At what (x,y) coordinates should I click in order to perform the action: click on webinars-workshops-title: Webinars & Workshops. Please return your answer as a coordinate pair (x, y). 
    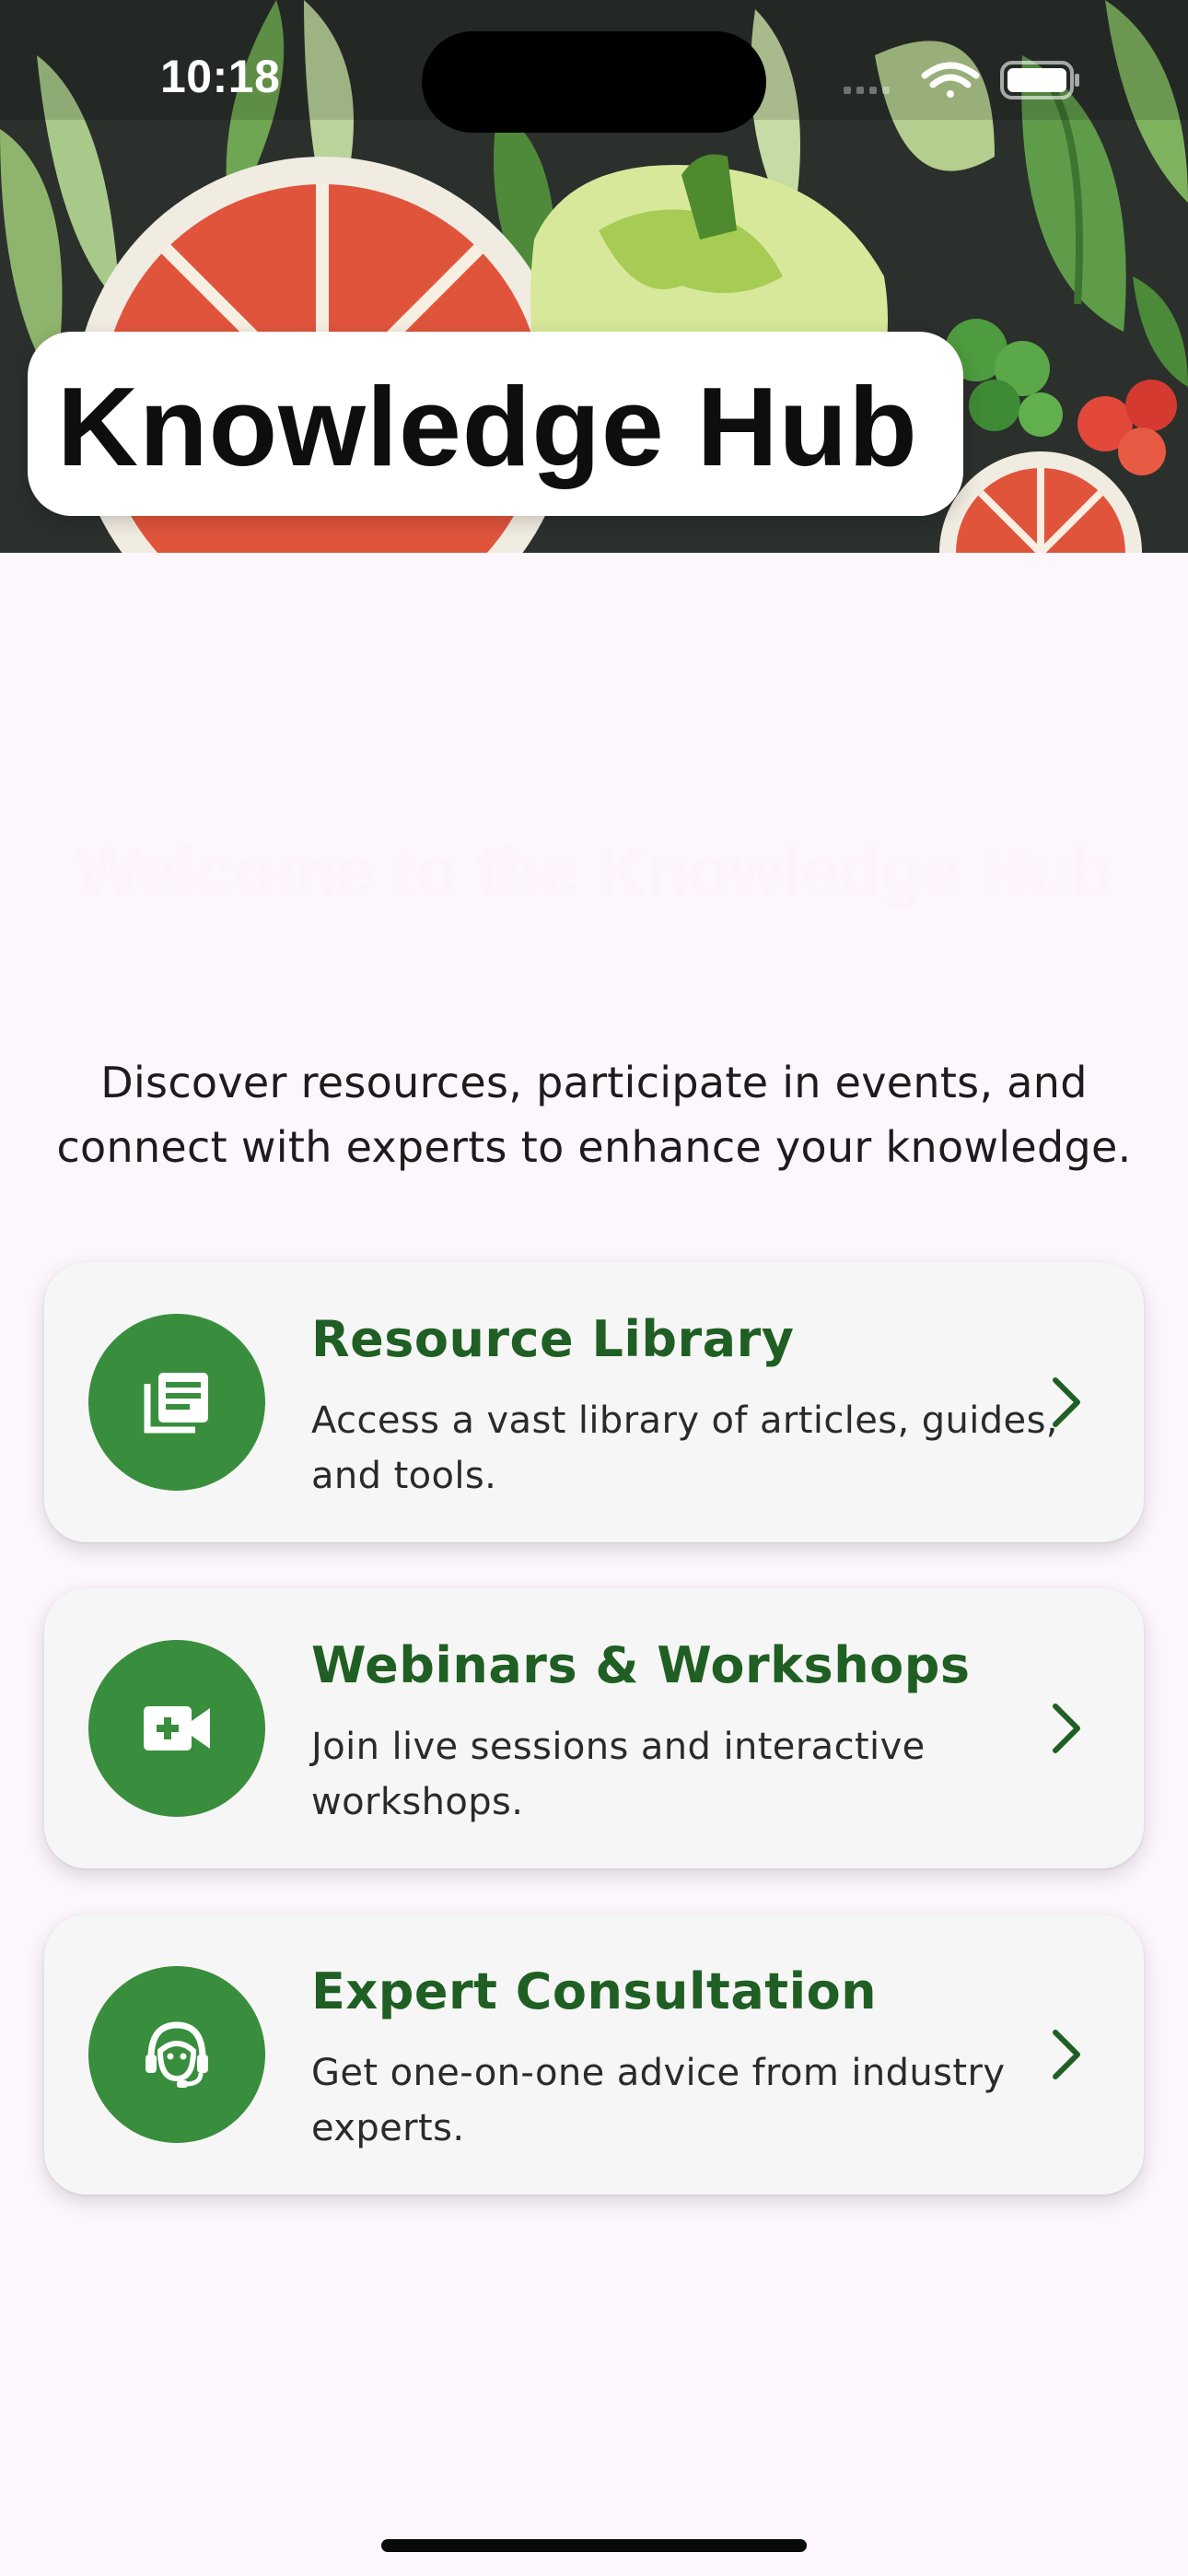
    Looking at the image, I should click on (641, 1665).